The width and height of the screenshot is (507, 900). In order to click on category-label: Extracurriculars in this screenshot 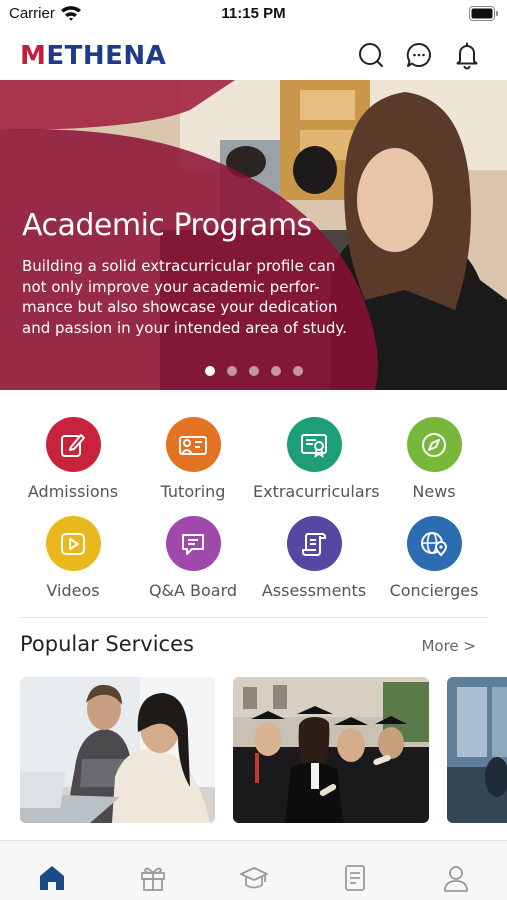, I will do `click(316, 491)`.